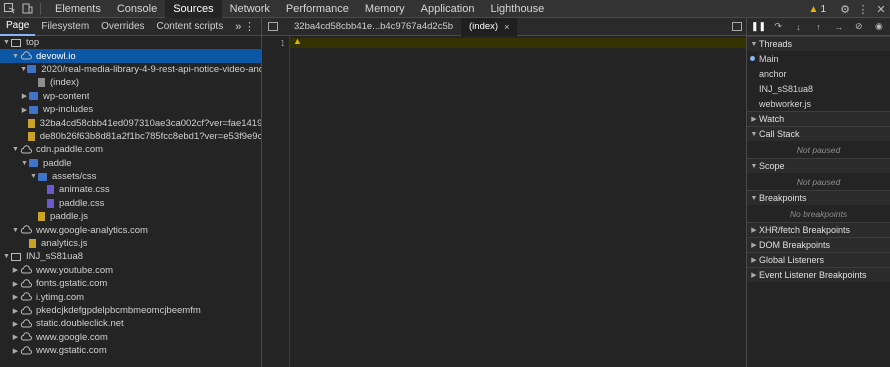 The image size is (890, 367). What do you see at coordinates (249, 26) in the screenshot?
I see `navigator-menu-icon: ⋮` at bounding box center [249, 26].